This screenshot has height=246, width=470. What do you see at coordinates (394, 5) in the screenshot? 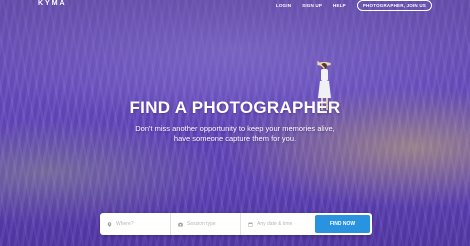
I see `photographer-join-button: PHOTOGRAPHER, JOIN US` at bounding box center [394, 5].